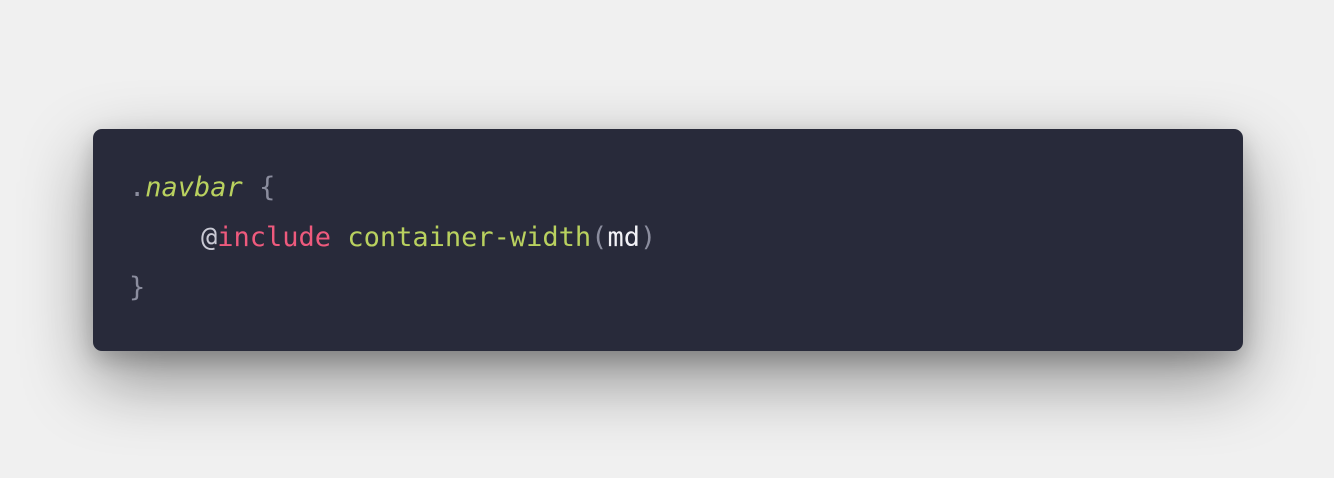 Image resolution: width=1334 pixels, height=478 pixels. Describe the element at coordinates (686, 242) in the screenshot. I see `code-line-2: @include container-width(md)` at that location.